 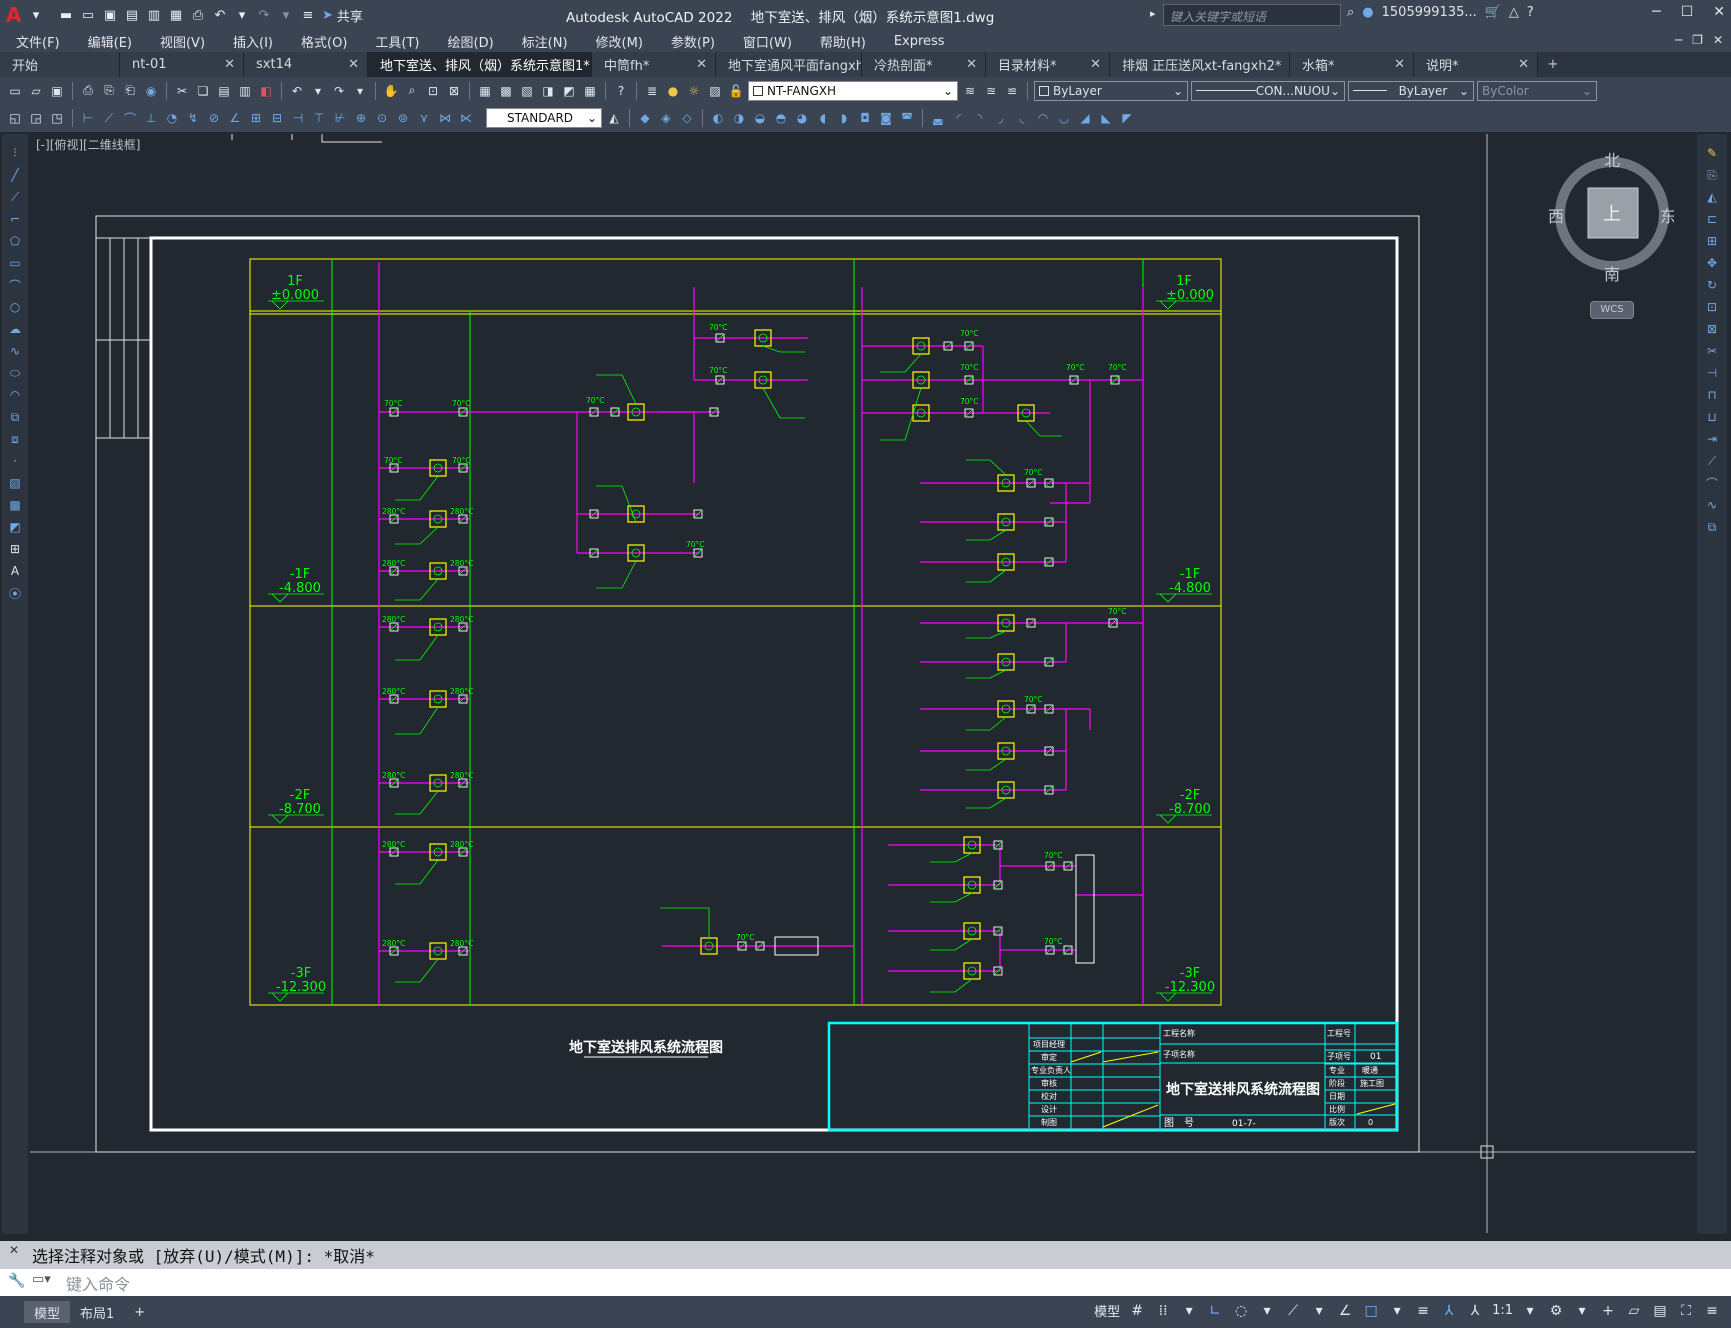 What do you see at coordinates (1712, 417) in the screenshot?
I see `break-icon: ⊔` at bounding box center [1712, 417].